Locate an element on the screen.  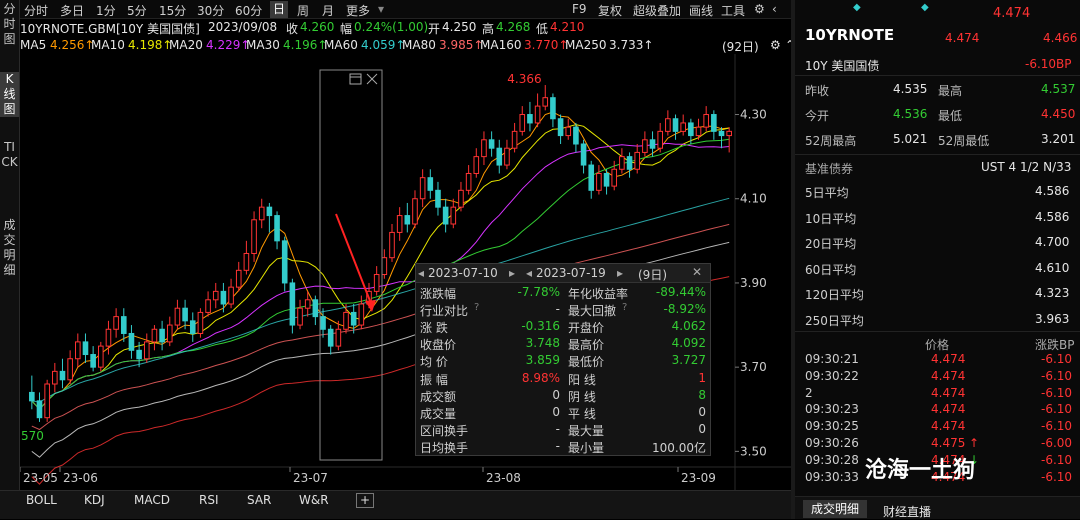
ma160-value: 3.770↑ is located at coordinates (546, 45).